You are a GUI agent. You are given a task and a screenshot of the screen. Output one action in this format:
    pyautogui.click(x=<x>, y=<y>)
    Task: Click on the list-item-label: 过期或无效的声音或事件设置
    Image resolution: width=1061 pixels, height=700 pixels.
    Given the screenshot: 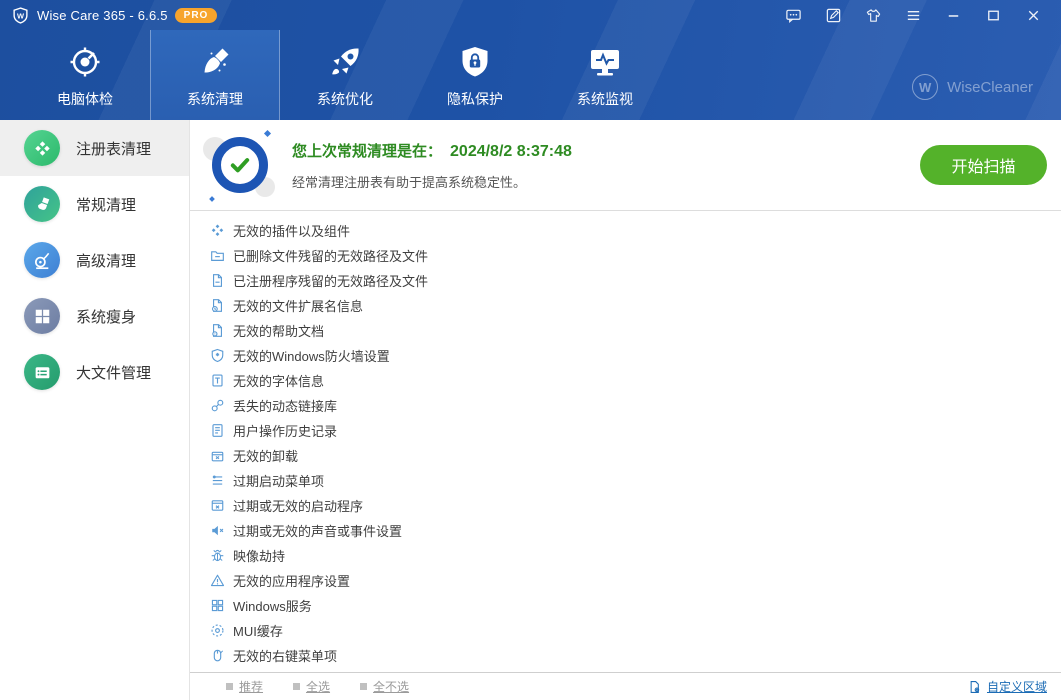 What is the action you would take?
    pyautogui.click(x=318, y=531)
    